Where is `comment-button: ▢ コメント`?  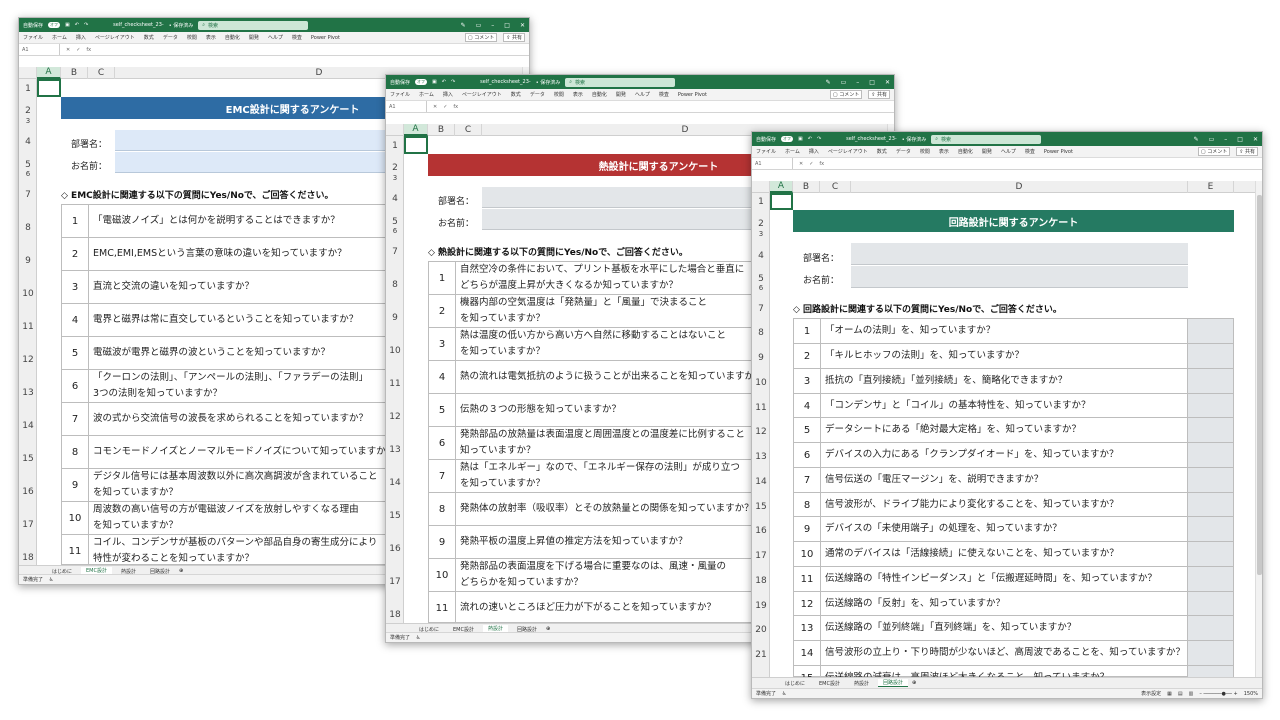 comment-button: ▢ コメント is located at coordinates (1214, 151).